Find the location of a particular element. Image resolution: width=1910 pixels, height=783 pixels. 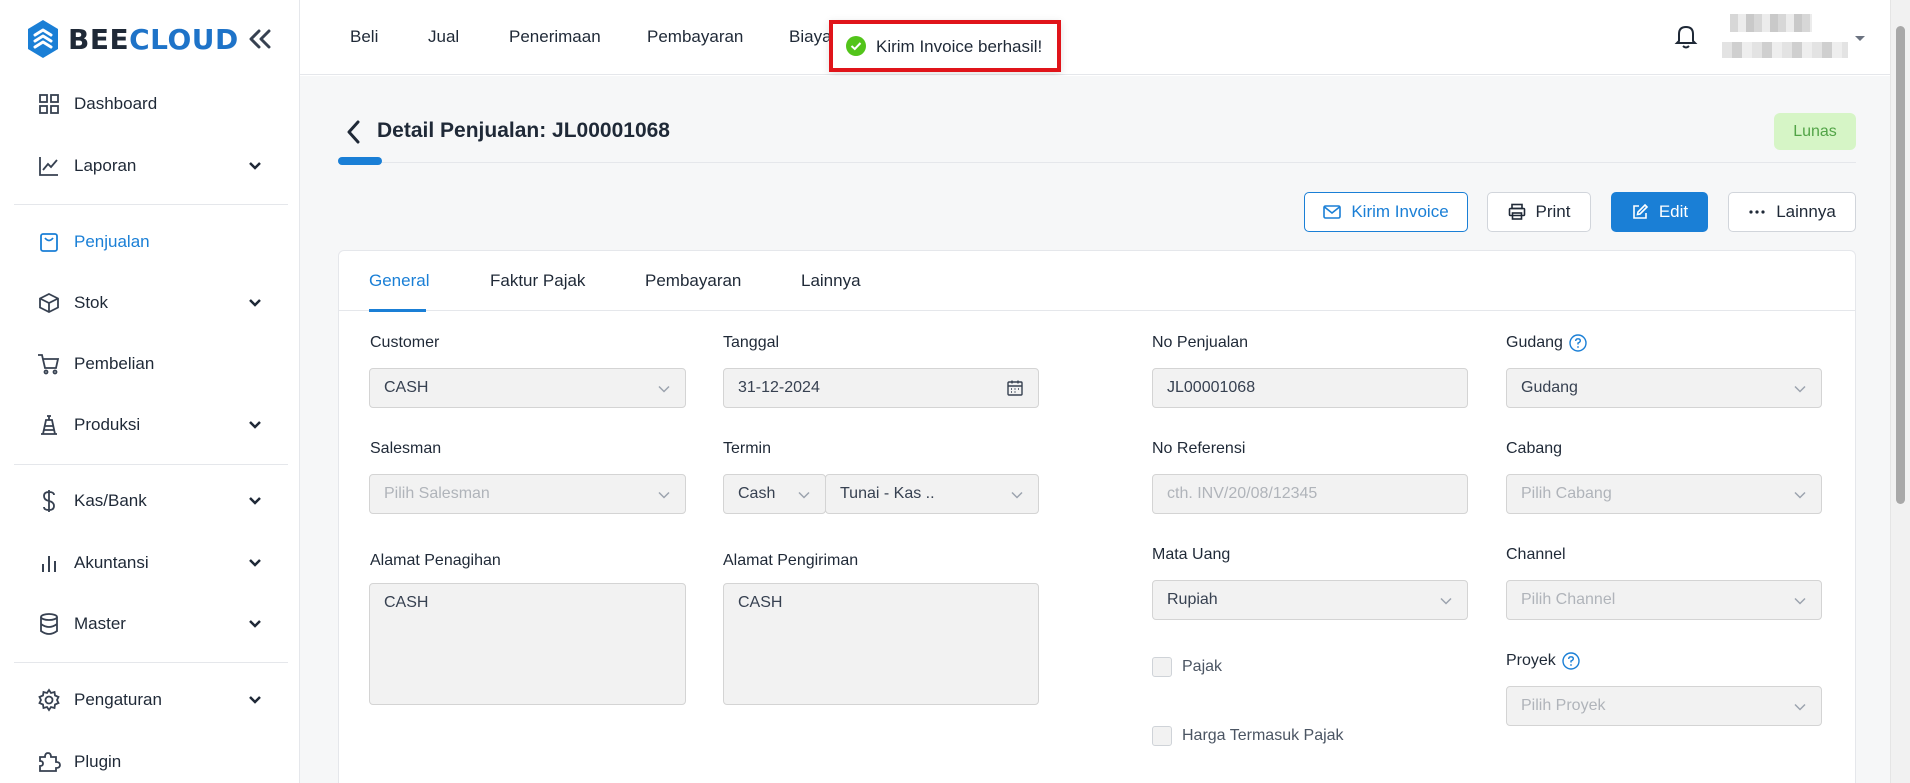

salesman-select: Pilih Salesman is located at coordinates (527, 494).